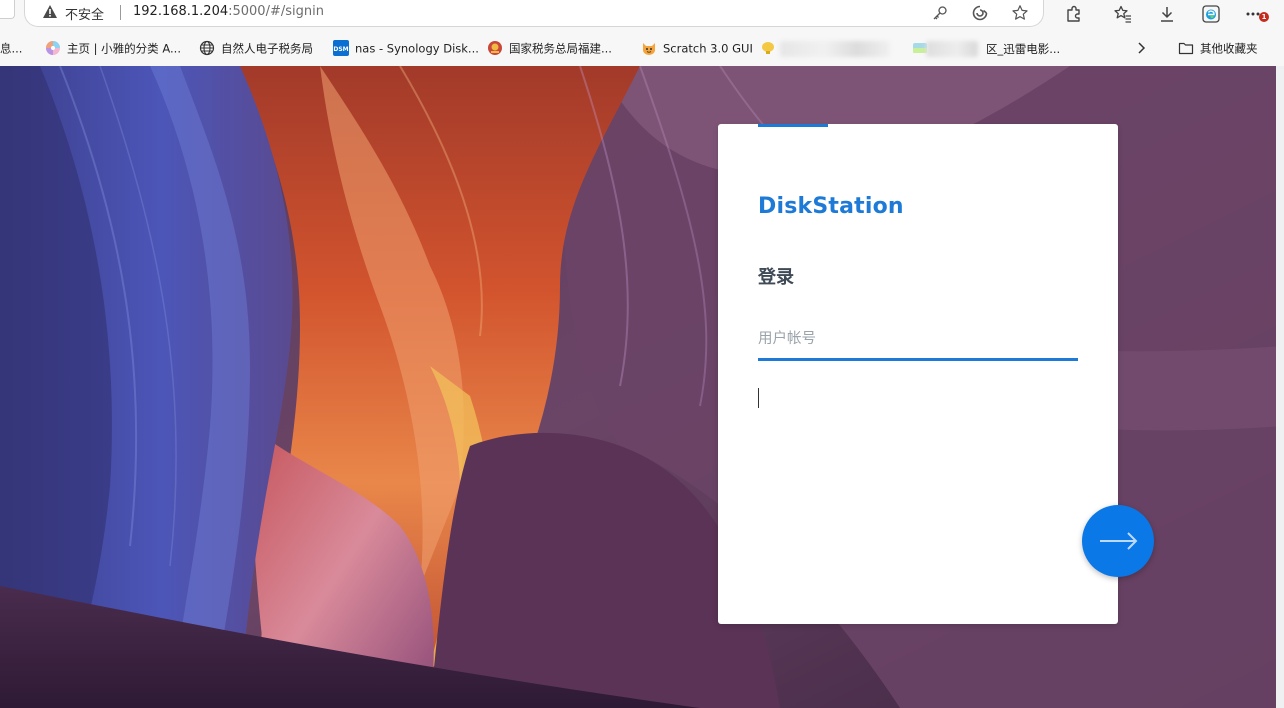  What do you see at coordinates (758, 398) in the screenshot?
I see `text-caret` at bounding box center [758, 398].